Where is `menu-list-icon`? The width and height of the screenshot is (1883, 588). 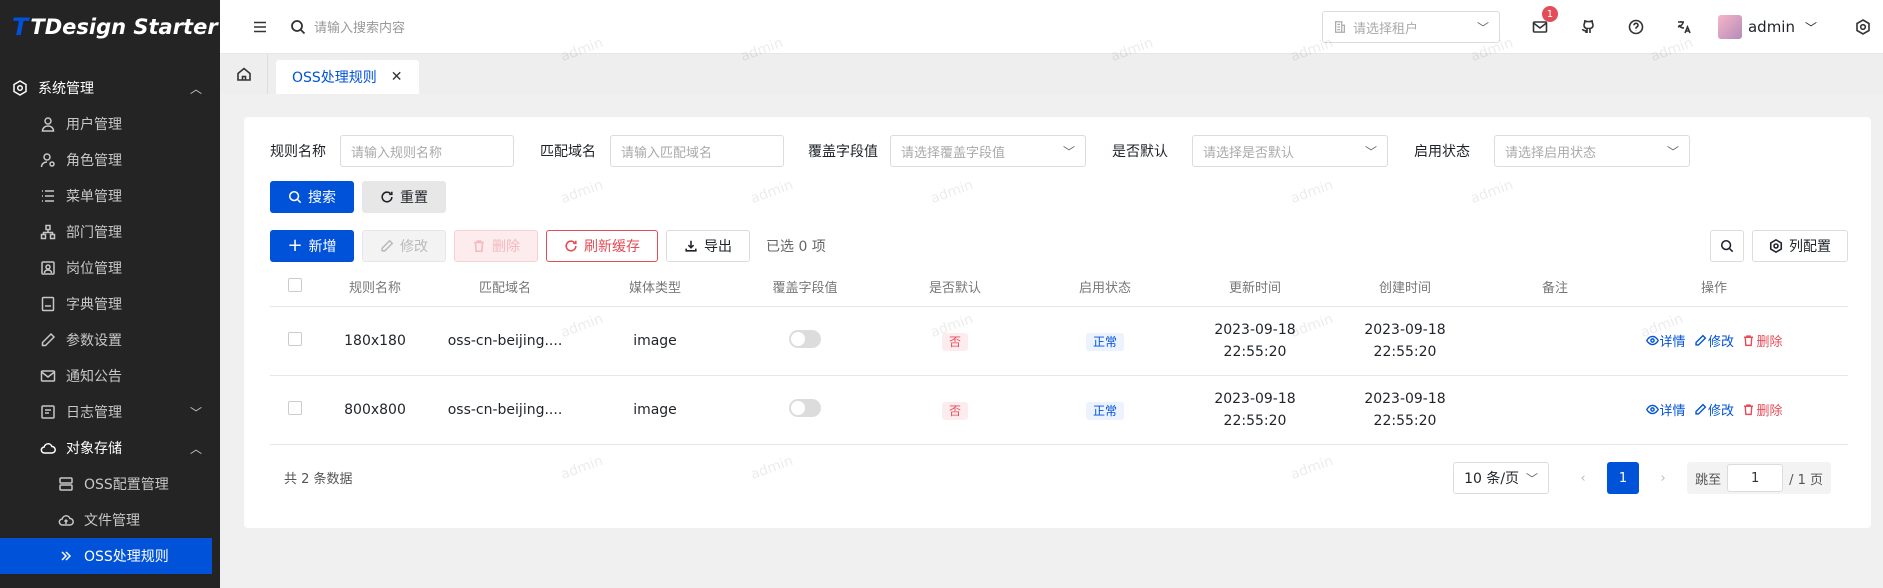 menu-list-icon is located at coordinates (48, 196).